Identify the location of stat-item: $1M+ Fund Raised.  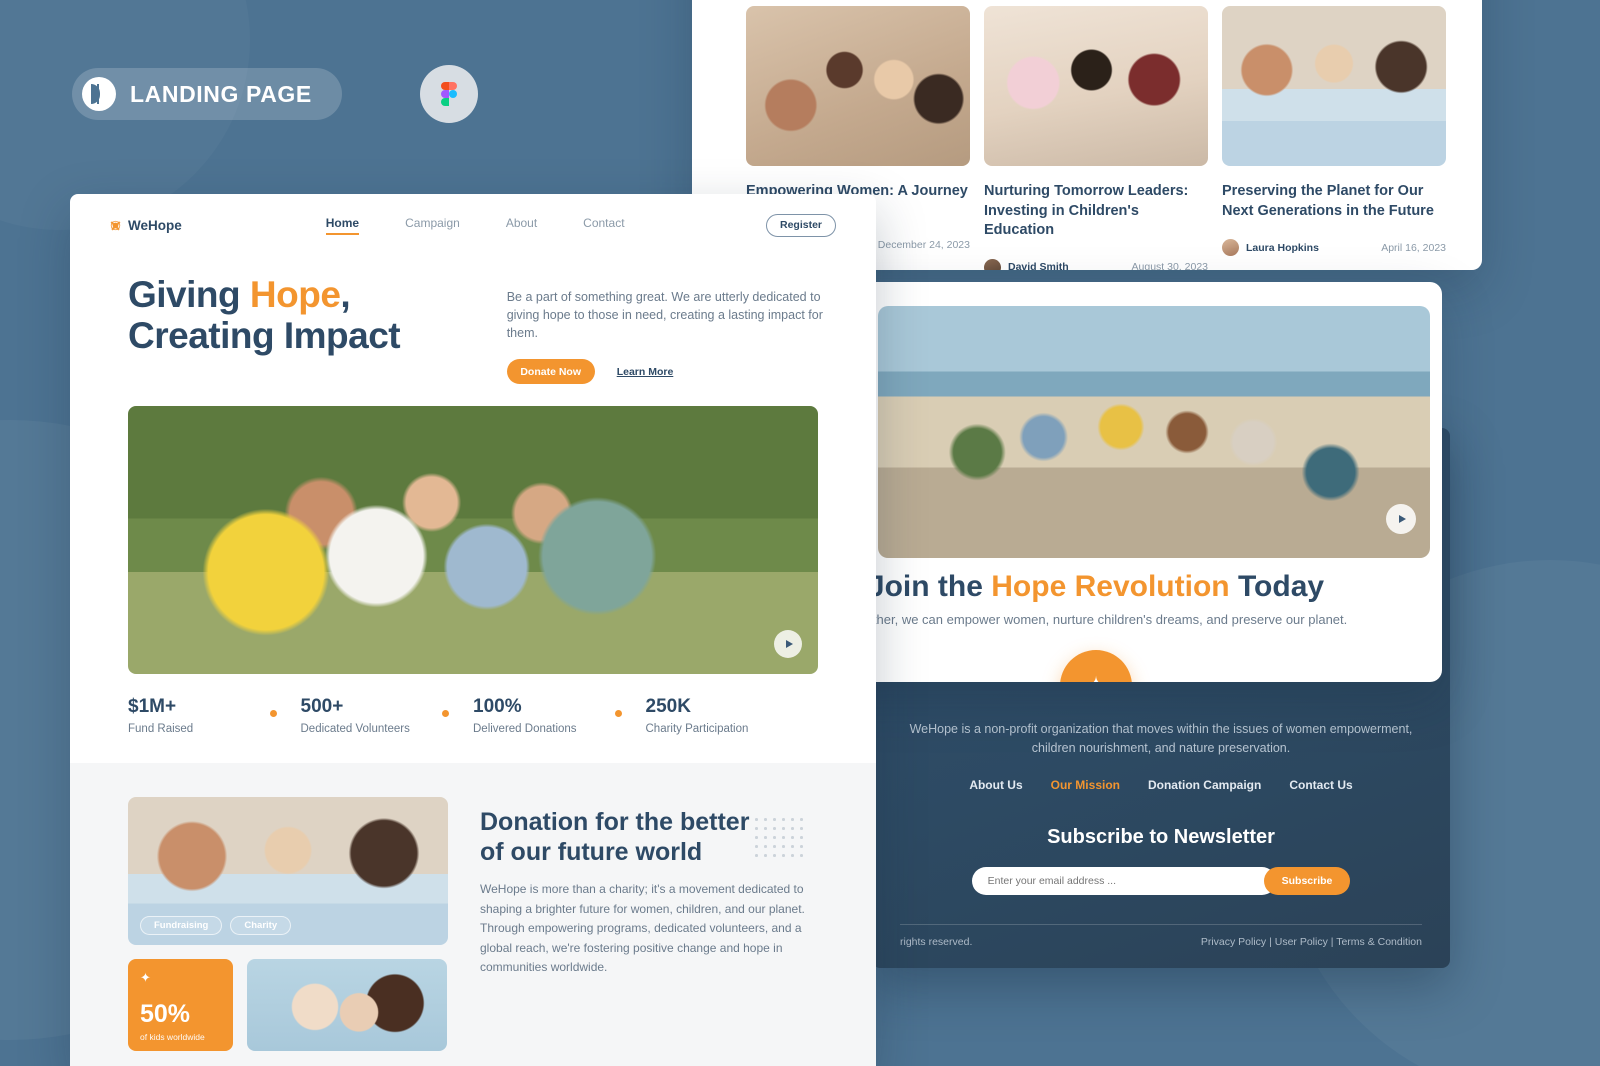
(214, 715).